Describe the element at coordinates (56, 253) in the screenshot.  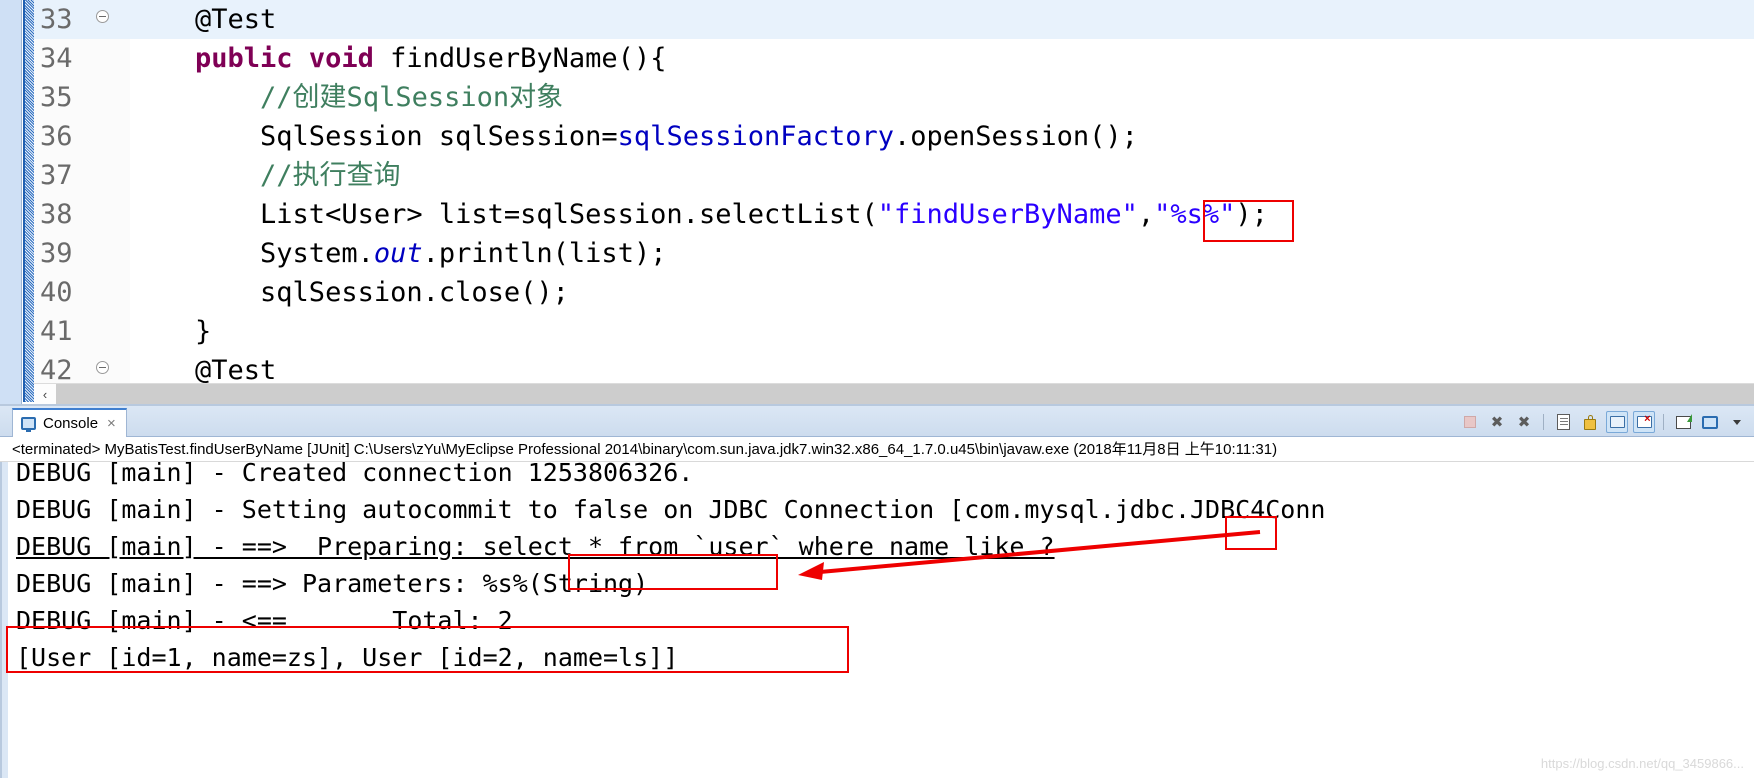
I see `line-number: 39` at that location.